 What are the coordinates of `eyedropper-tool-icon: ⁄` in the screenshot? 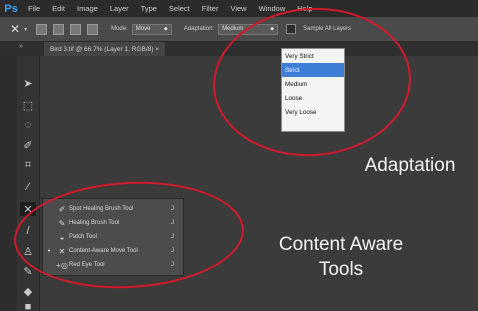 It's located at (28, 187).